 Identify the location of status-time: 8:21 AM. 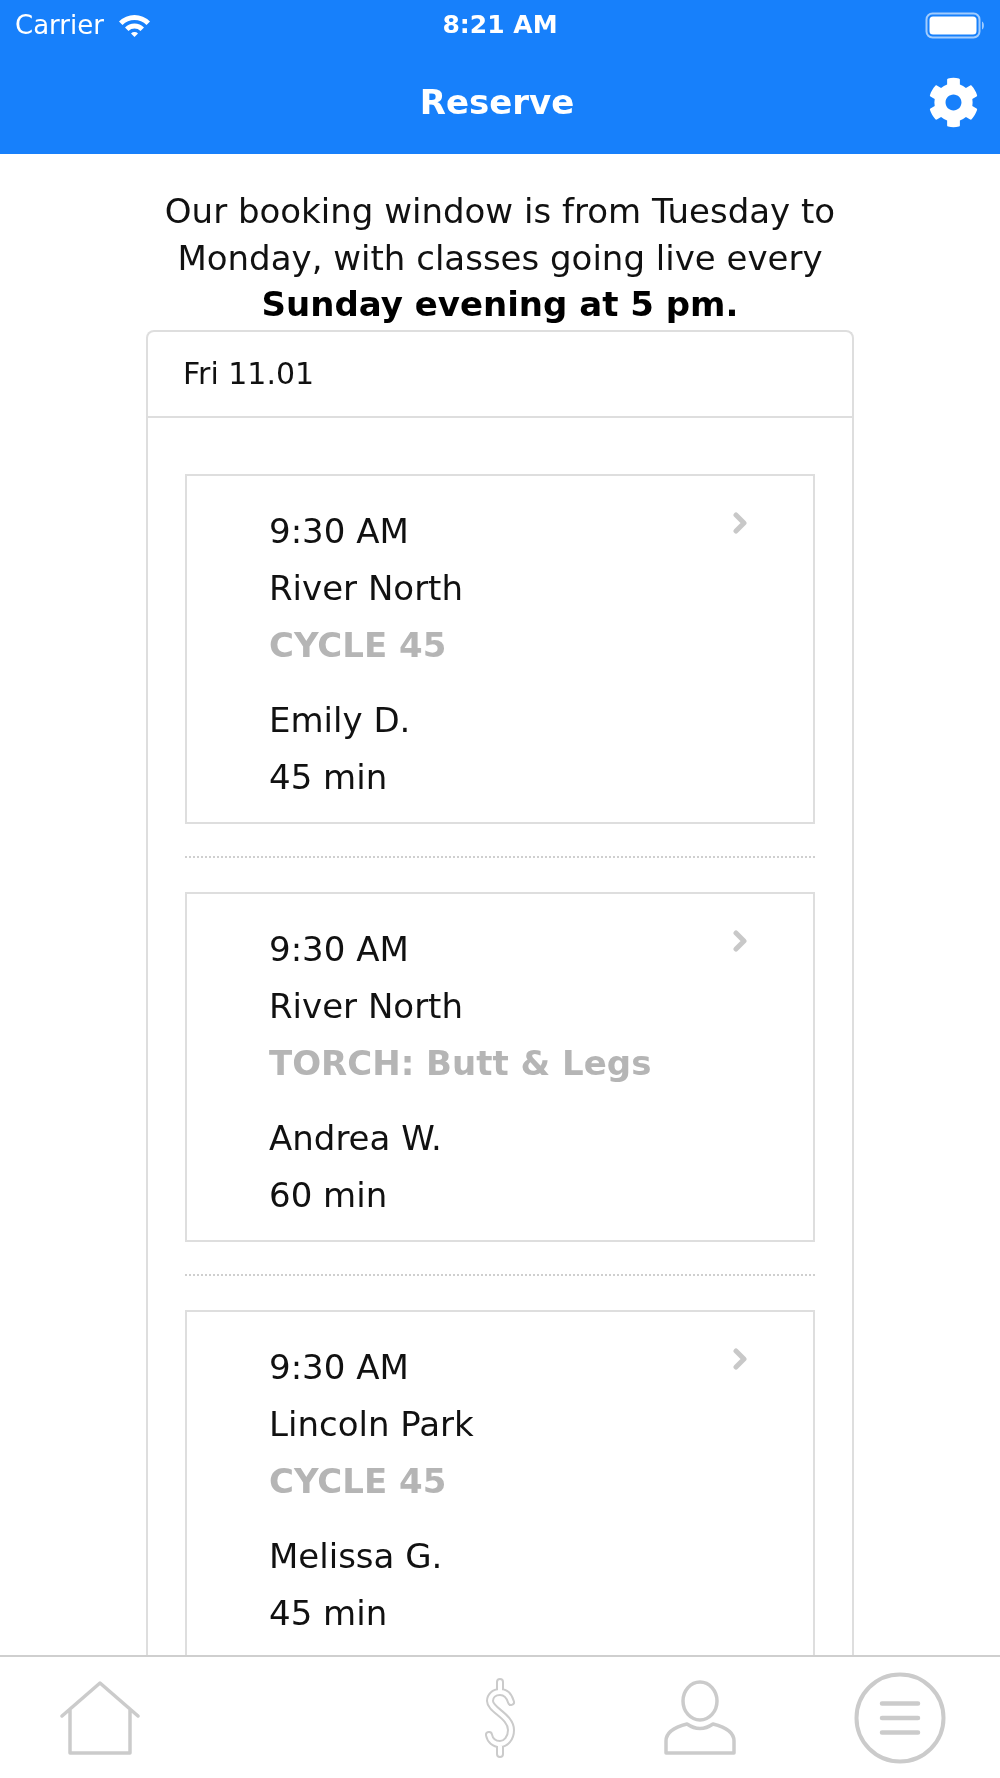
(500, 25).